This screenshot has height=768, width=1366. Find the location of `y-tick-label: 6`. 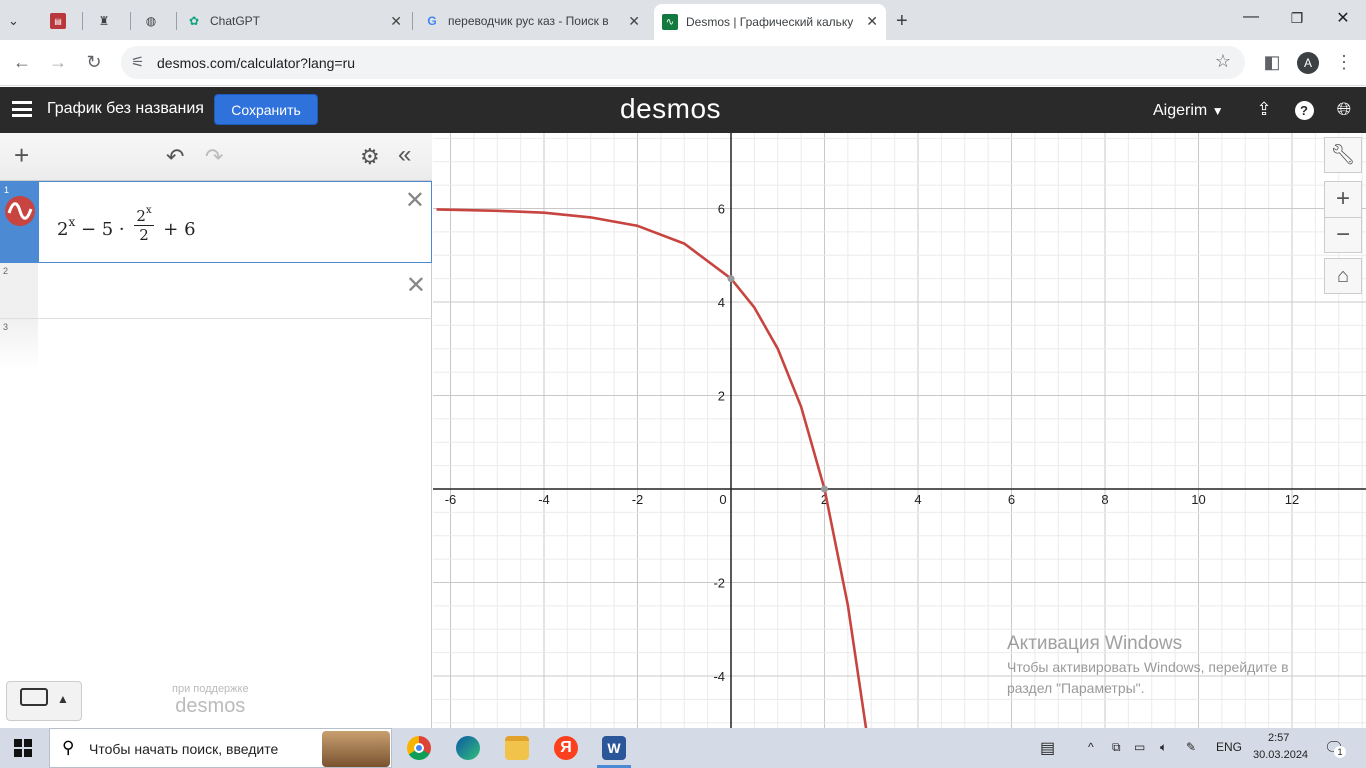

y-tick-label: 6 is located at coordinates (721, 209).